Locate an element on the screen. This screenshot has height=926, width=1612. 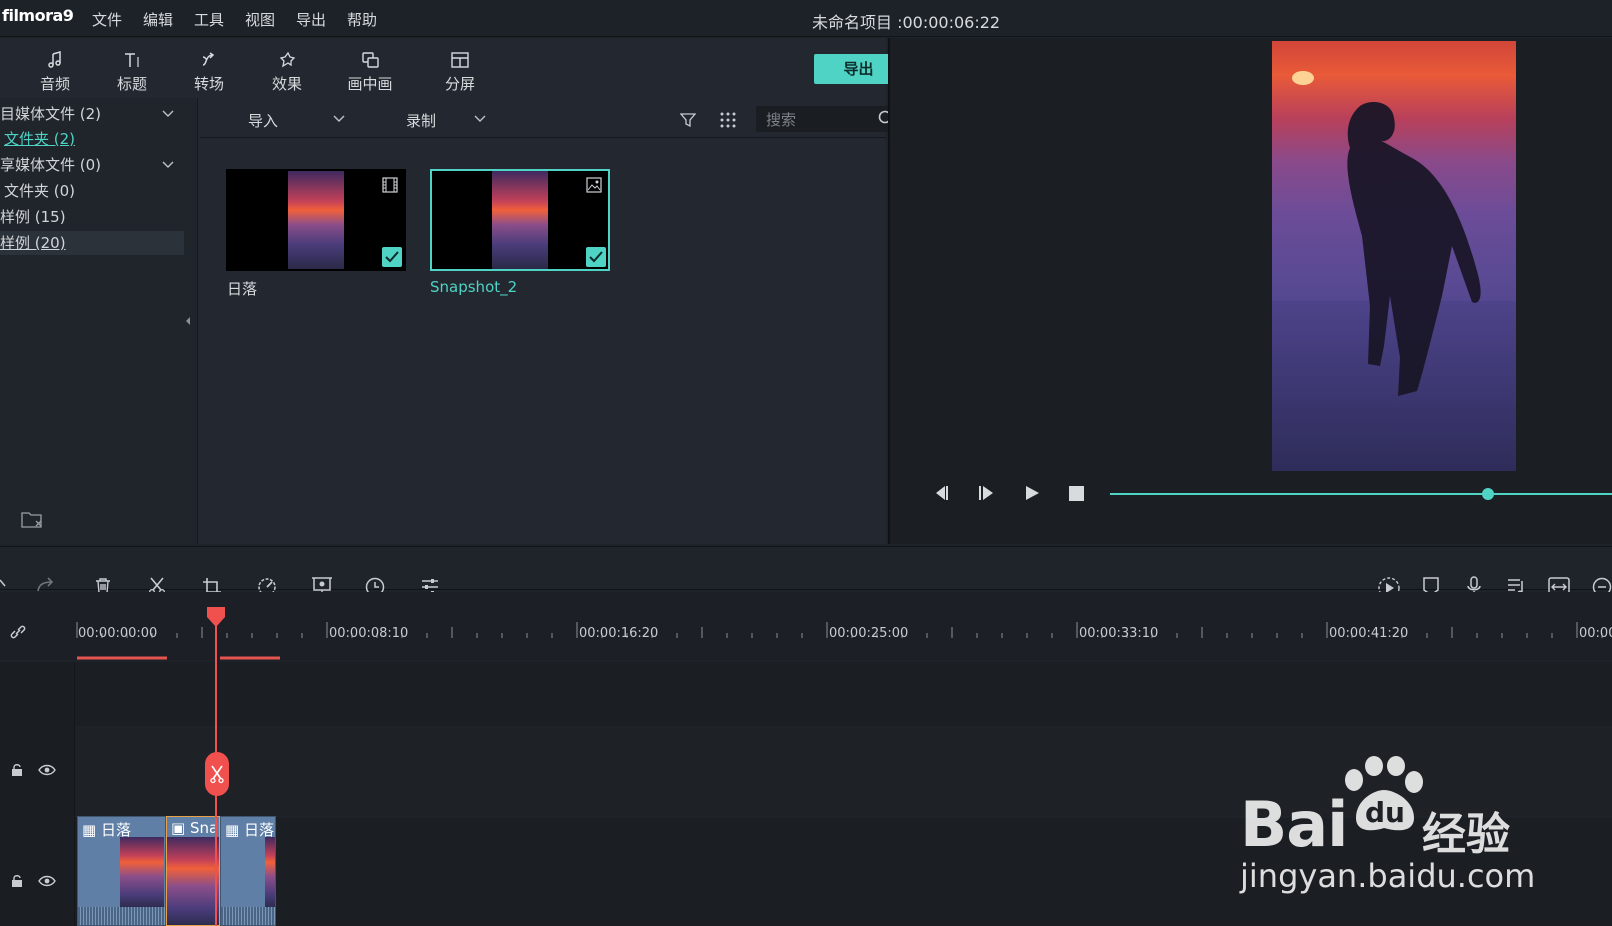
sidebar-item-label: 样例 (20) is located at coordinates (33, 243).